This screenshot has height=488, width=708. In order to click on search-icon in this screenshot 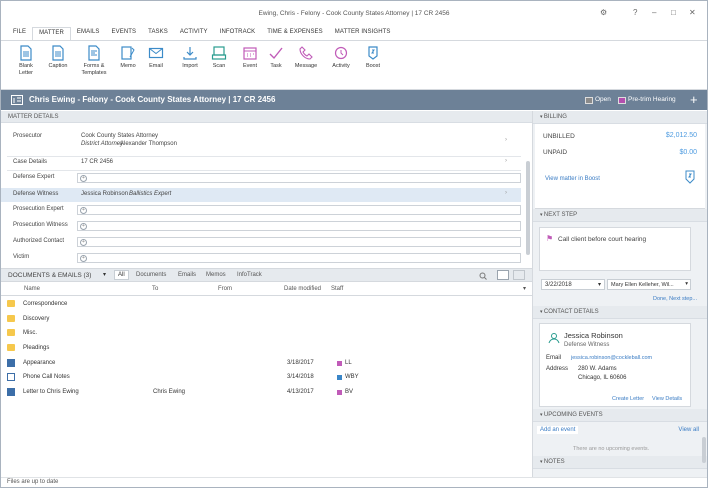, I will do `click(483, 276)`.